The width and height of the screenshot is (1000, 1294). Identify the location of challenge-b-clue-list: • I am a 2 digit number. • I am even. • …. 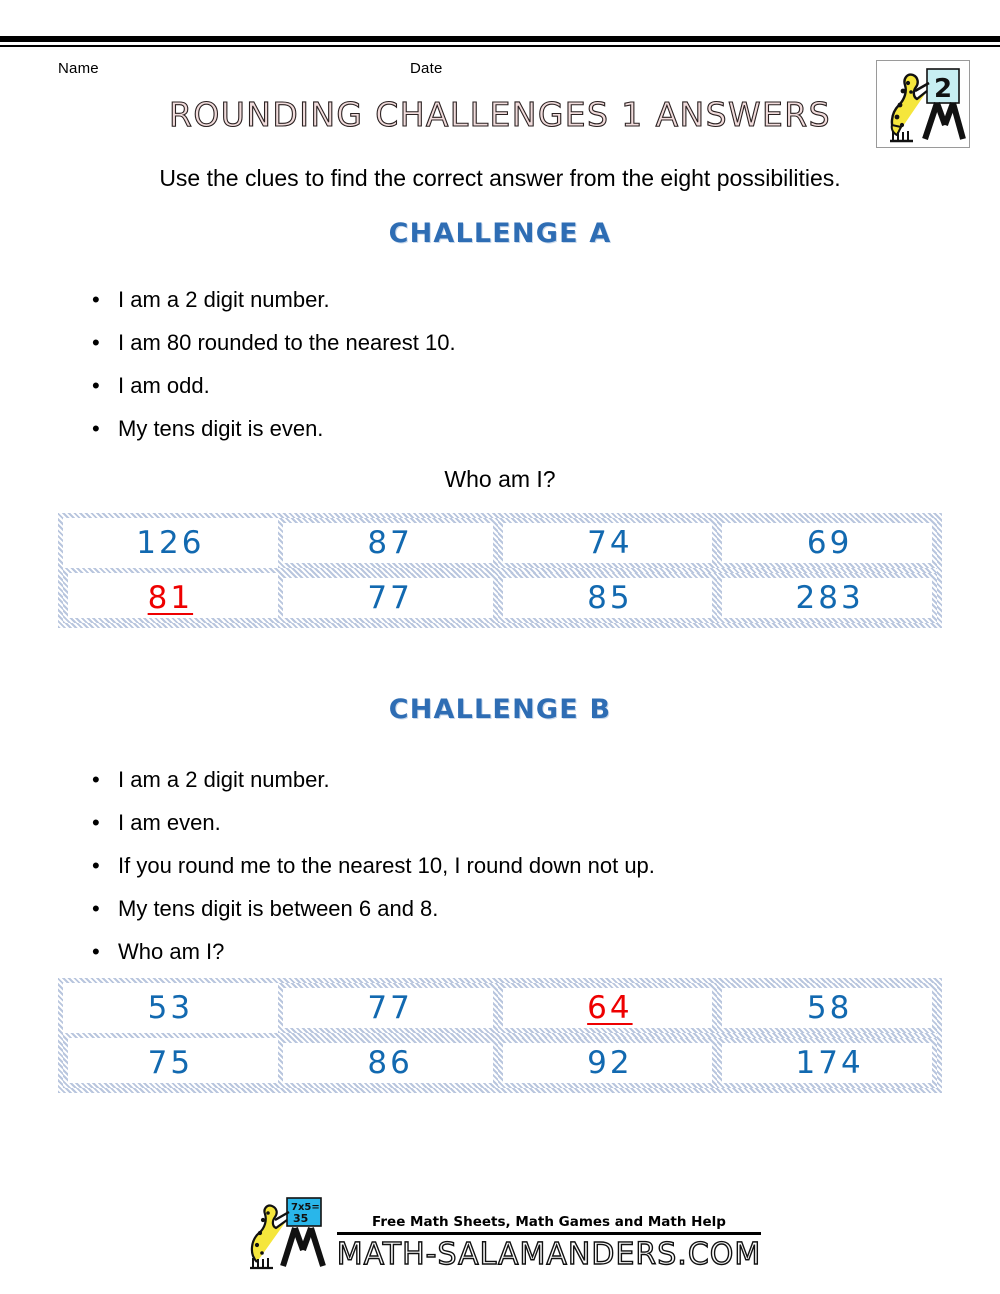
(371, 865).